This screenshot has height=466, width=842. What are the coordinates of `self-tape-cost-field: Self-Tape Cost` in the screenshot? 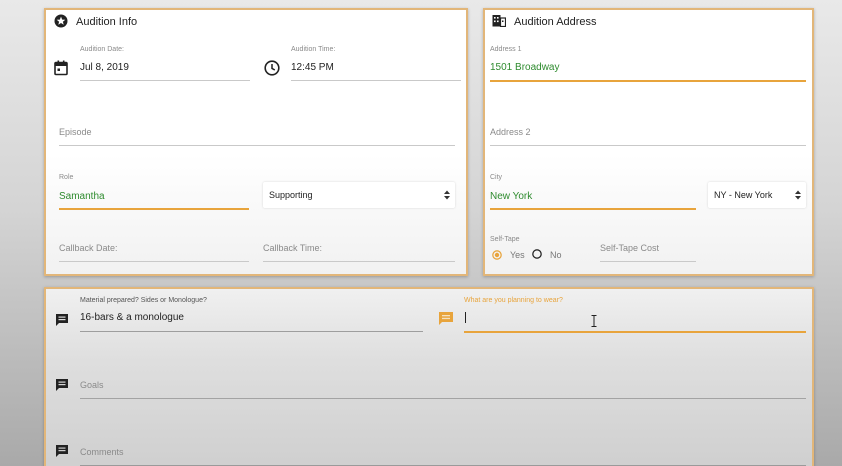 It's located at (648, 252).